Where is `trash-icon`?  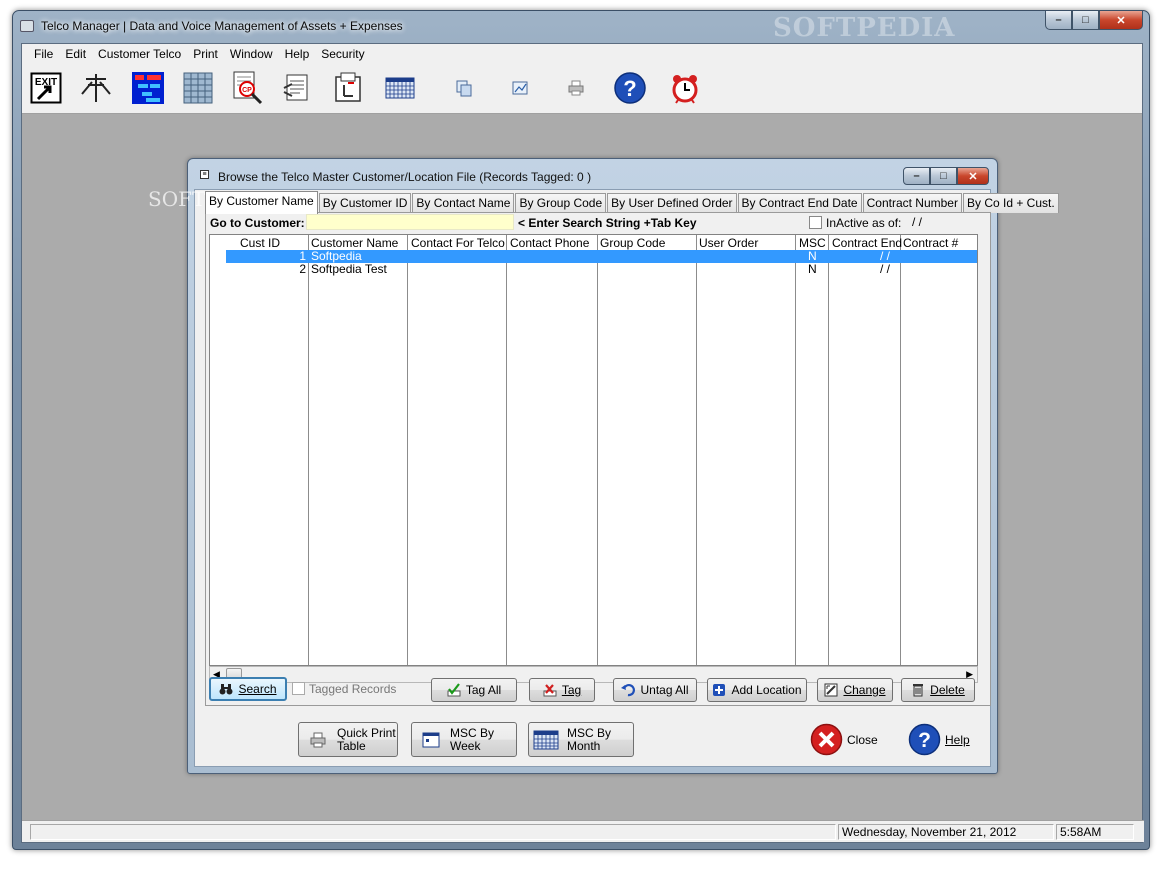
trash-icon is located at coordinates (918, 690).